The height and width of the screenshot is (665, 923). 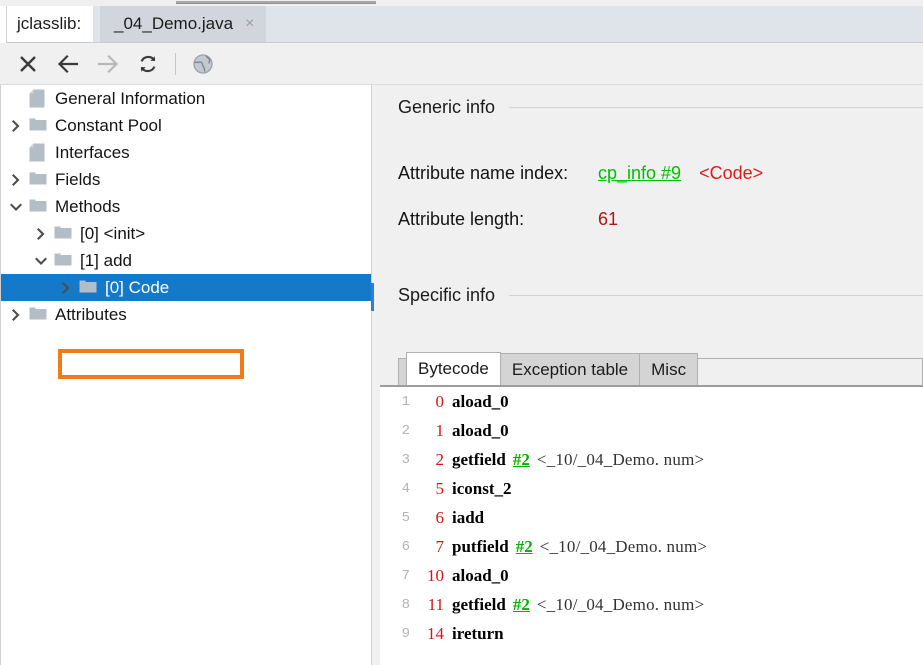 What do you see at coordinates (50, 24) in the screenshot?
I see `app-title-label: jclasslib:` at bounding box center [50, 24].